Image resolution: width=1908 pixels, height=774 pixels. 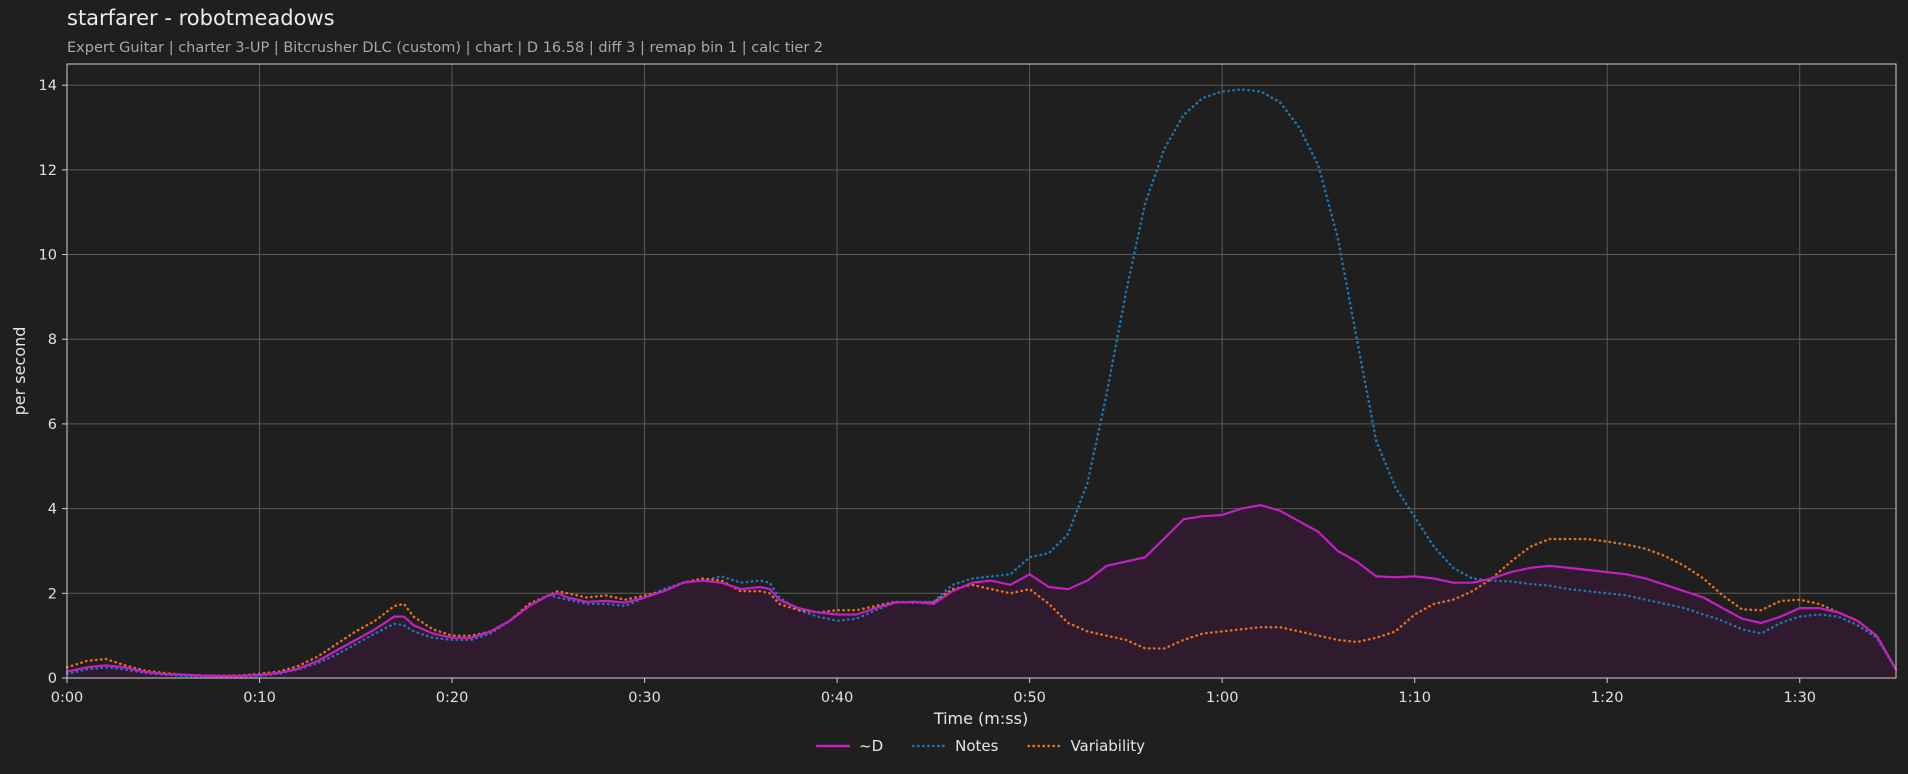 What do you see at coordinates (53, 382) in the screenshot?
I see `y-axis: 0 2 4 6 8 10 12 14` at bounding box center [53, 382].